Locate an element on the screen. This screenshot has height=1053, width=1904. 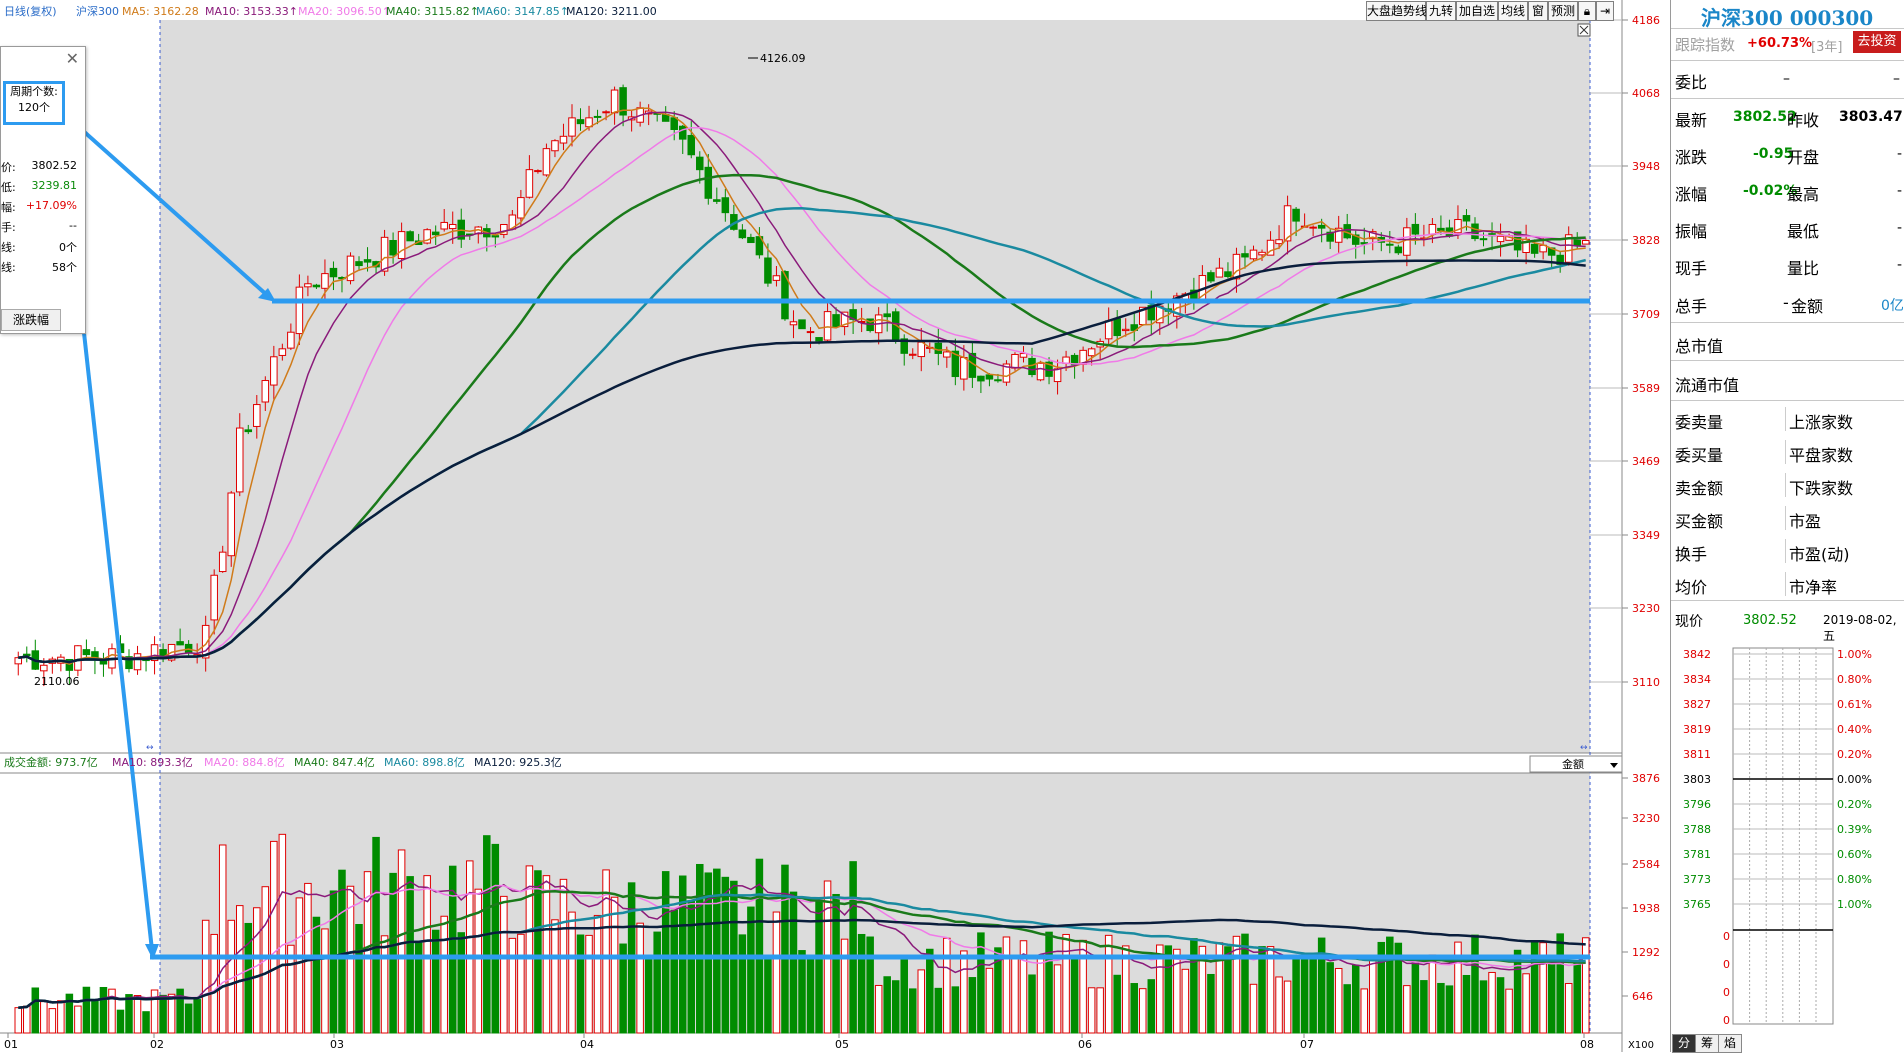
ma5-label: MA5: 3162.28 is located at coordinates (160, 11).